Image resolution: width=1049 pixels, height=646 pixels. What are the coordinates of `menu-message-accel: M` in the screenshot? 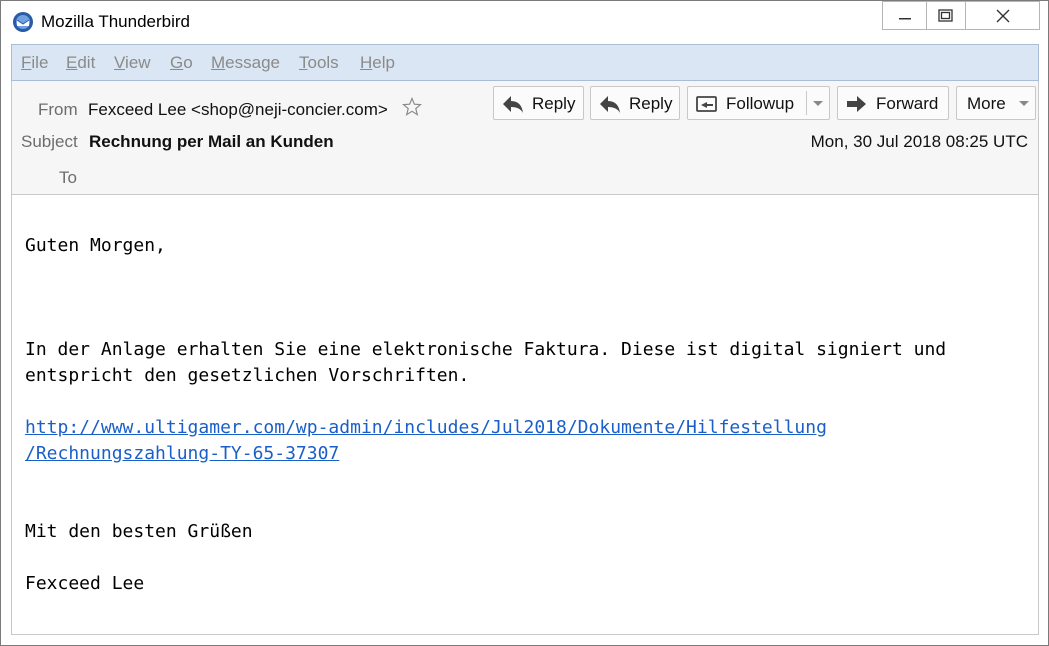 It's located at (218, 62).